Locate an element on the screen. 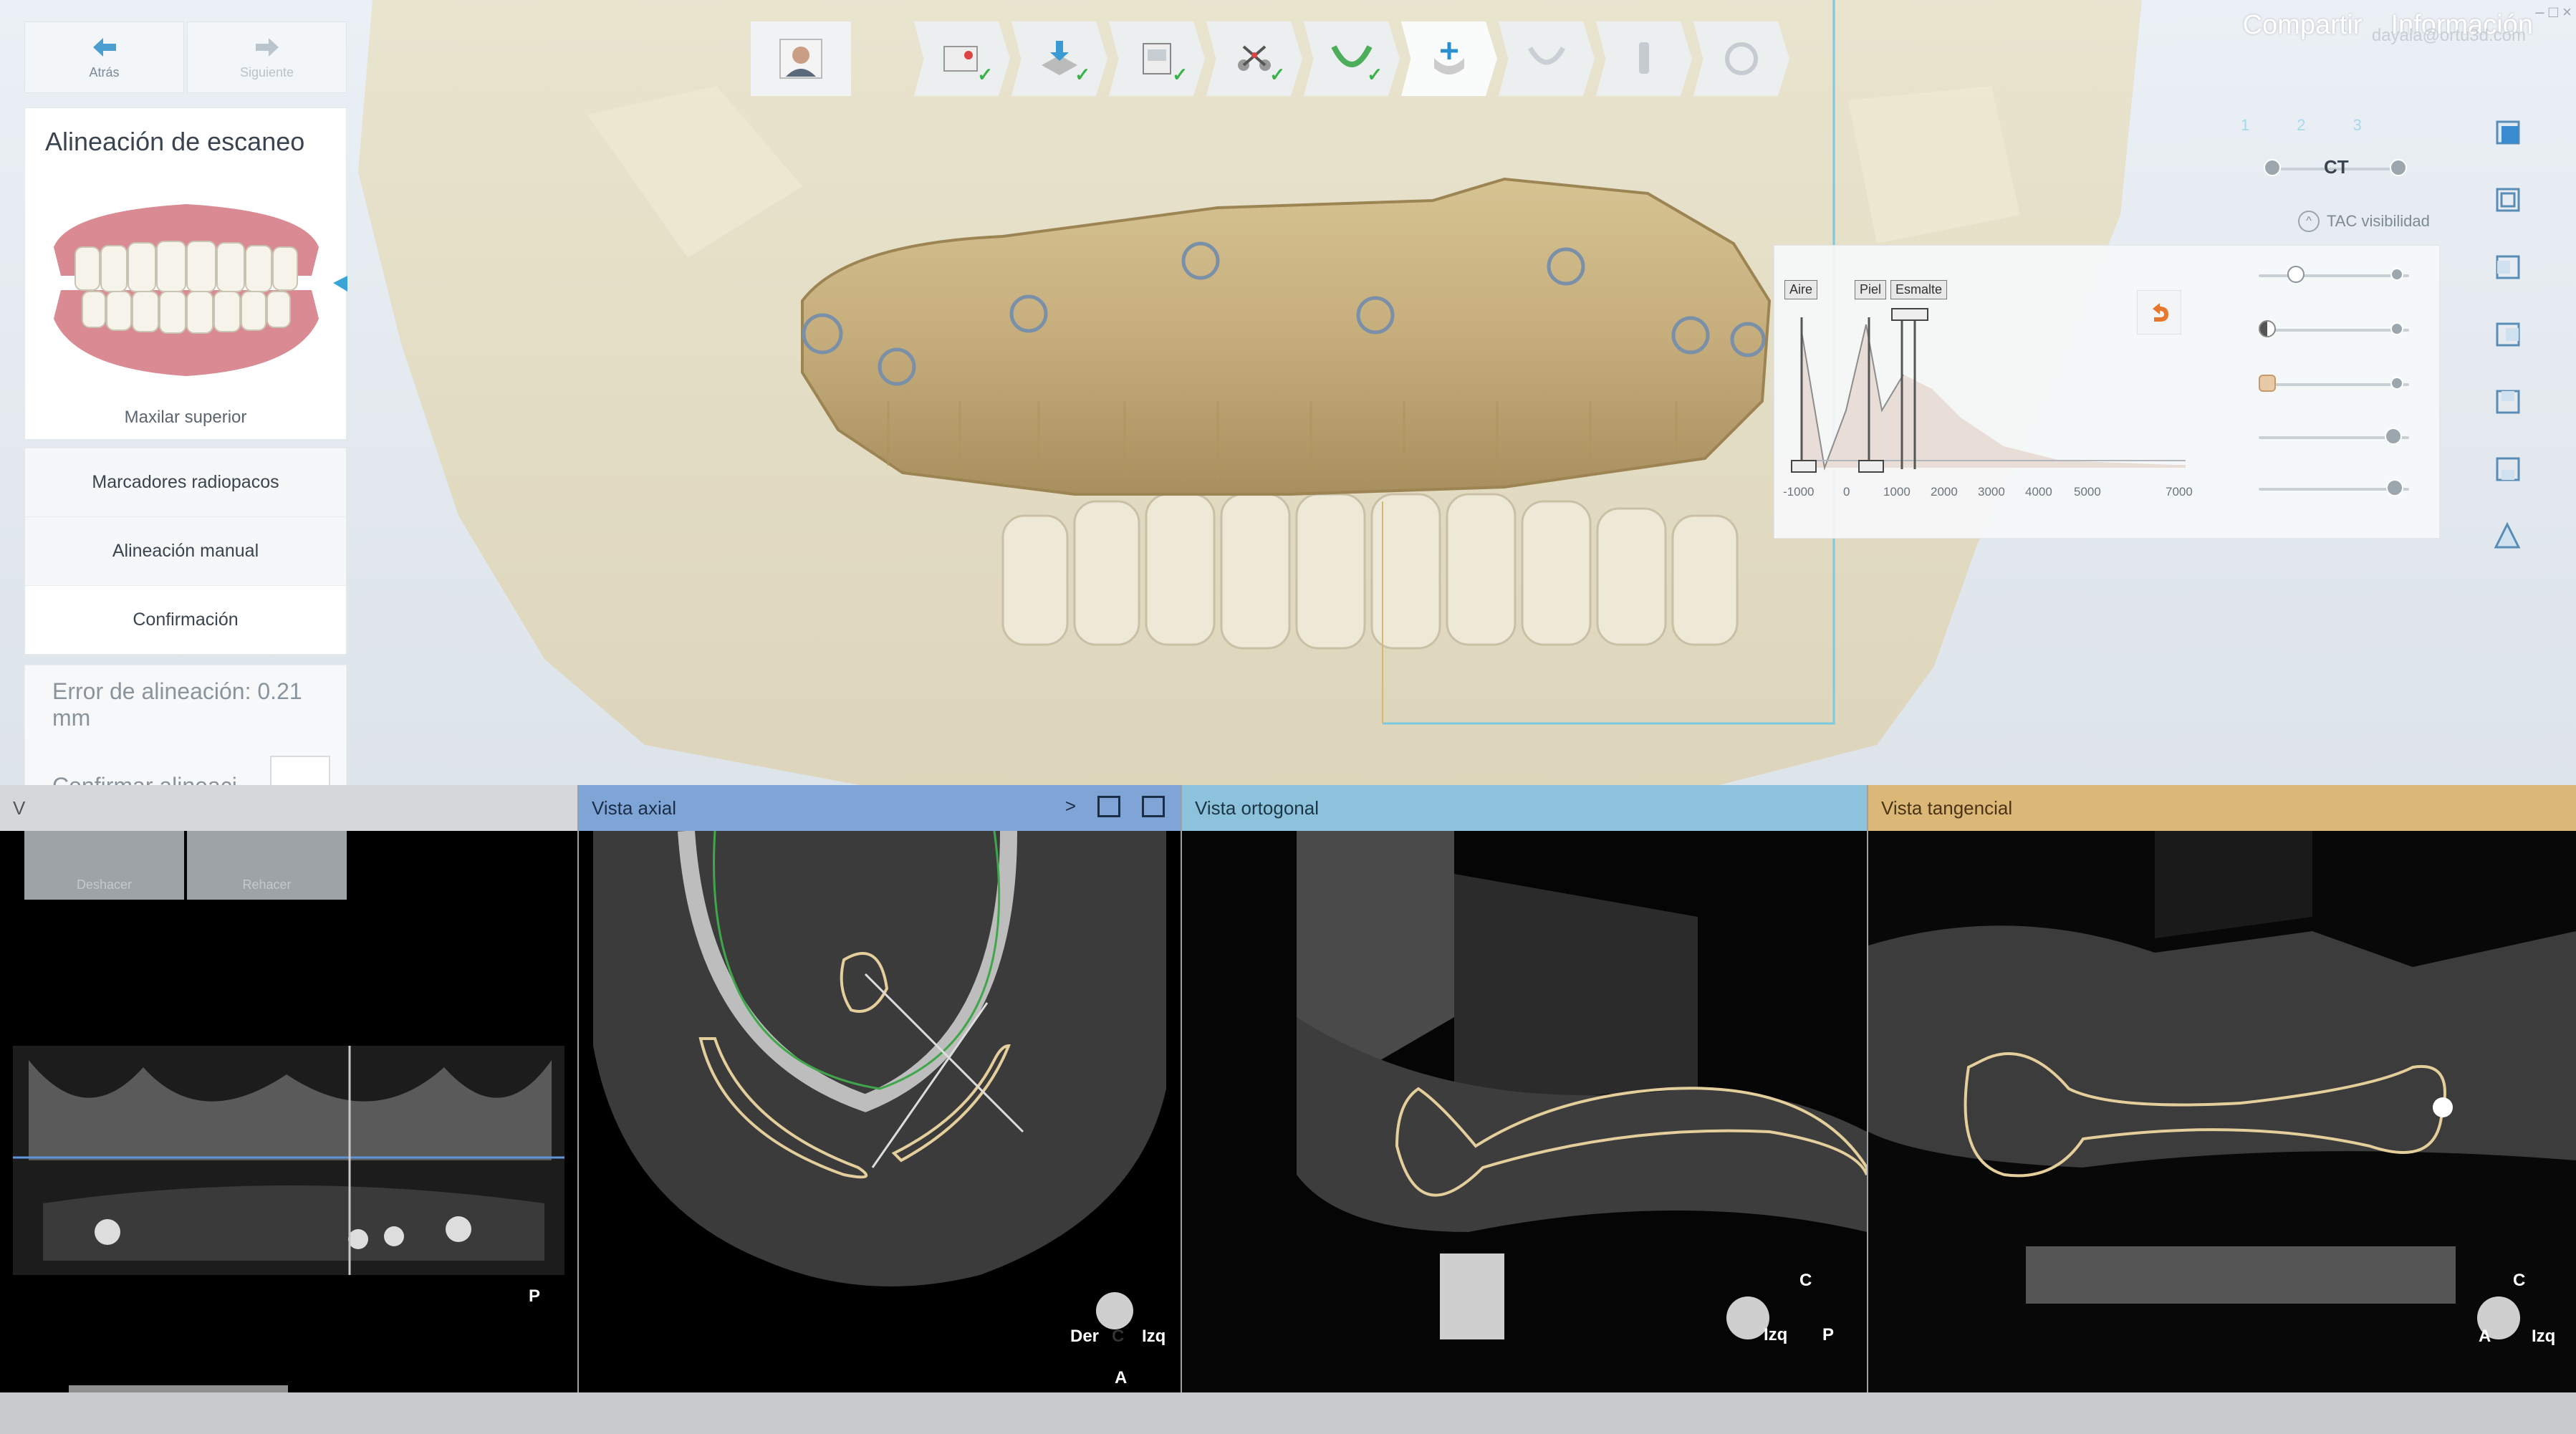 Image resolution: width=2576 pixels, height=1434 pixels. axis-tick: 2000 is located at coordinates (1945, 492).